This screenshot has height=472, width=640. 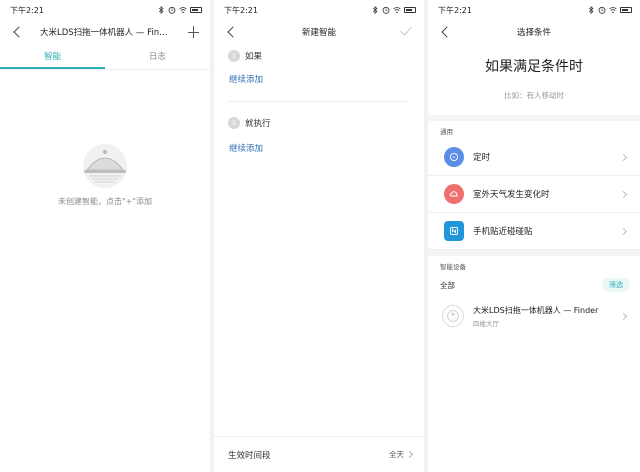 What do you see at coordinates (454, 194) in the screenshot?
I see `weather-icon` at bounding box center [454, 194].